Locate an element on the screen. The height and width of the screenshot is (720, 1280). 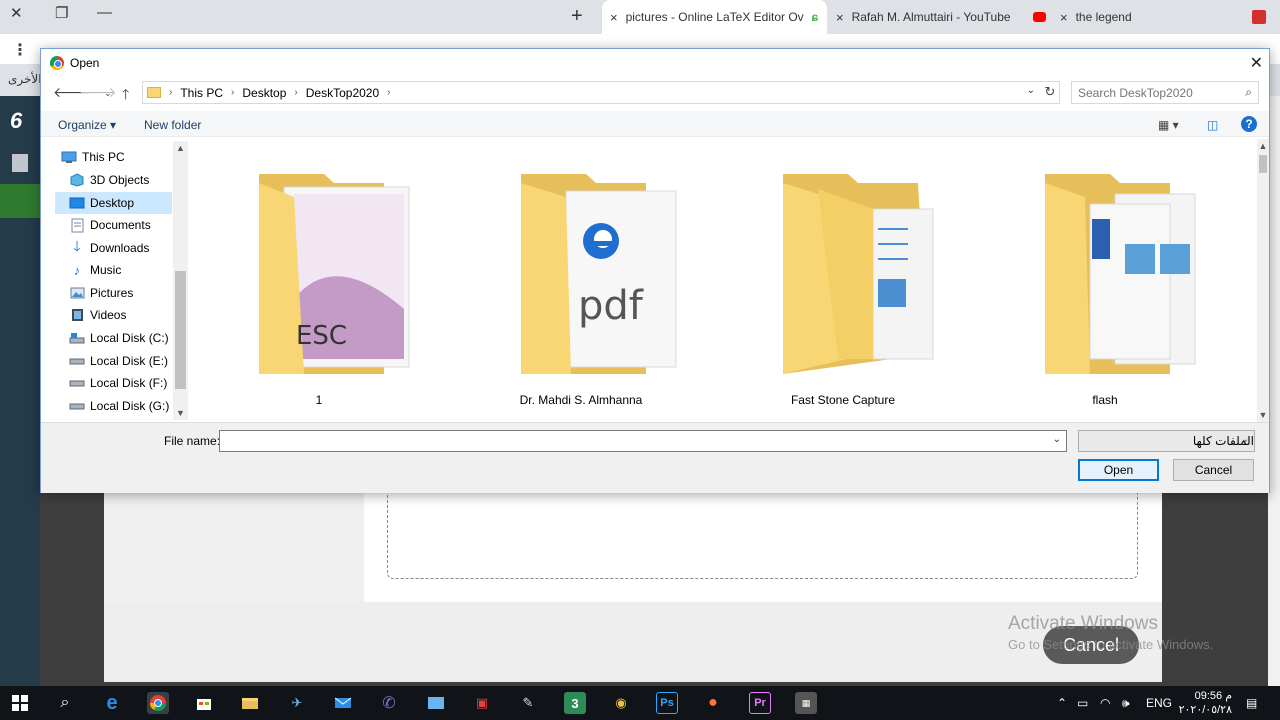
folder-item: pdf Dr. Mahdi S. Almhanna is located at coordinates (581, 274).